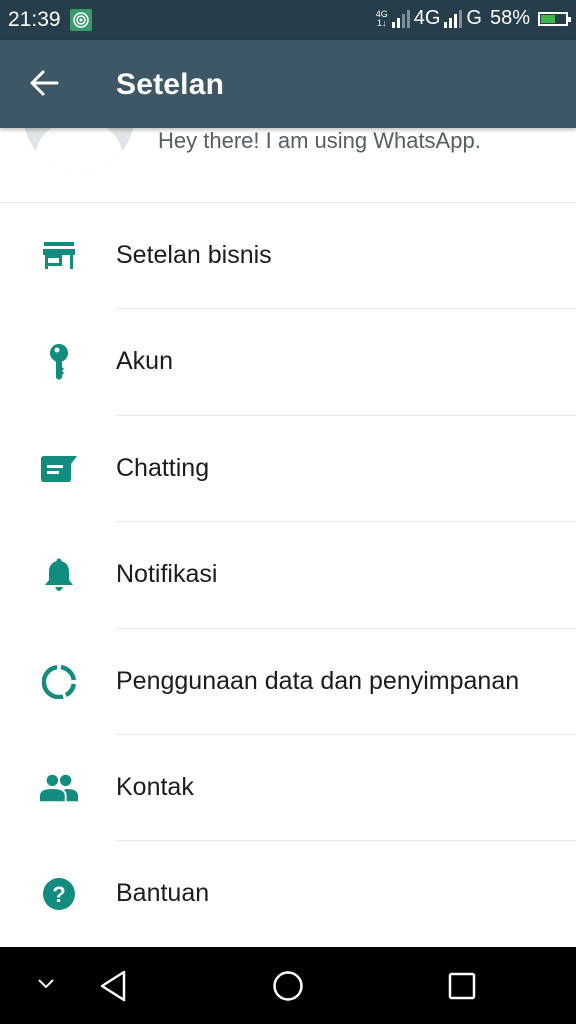  I want to click on network1-label: 4G, so click(427, 18).